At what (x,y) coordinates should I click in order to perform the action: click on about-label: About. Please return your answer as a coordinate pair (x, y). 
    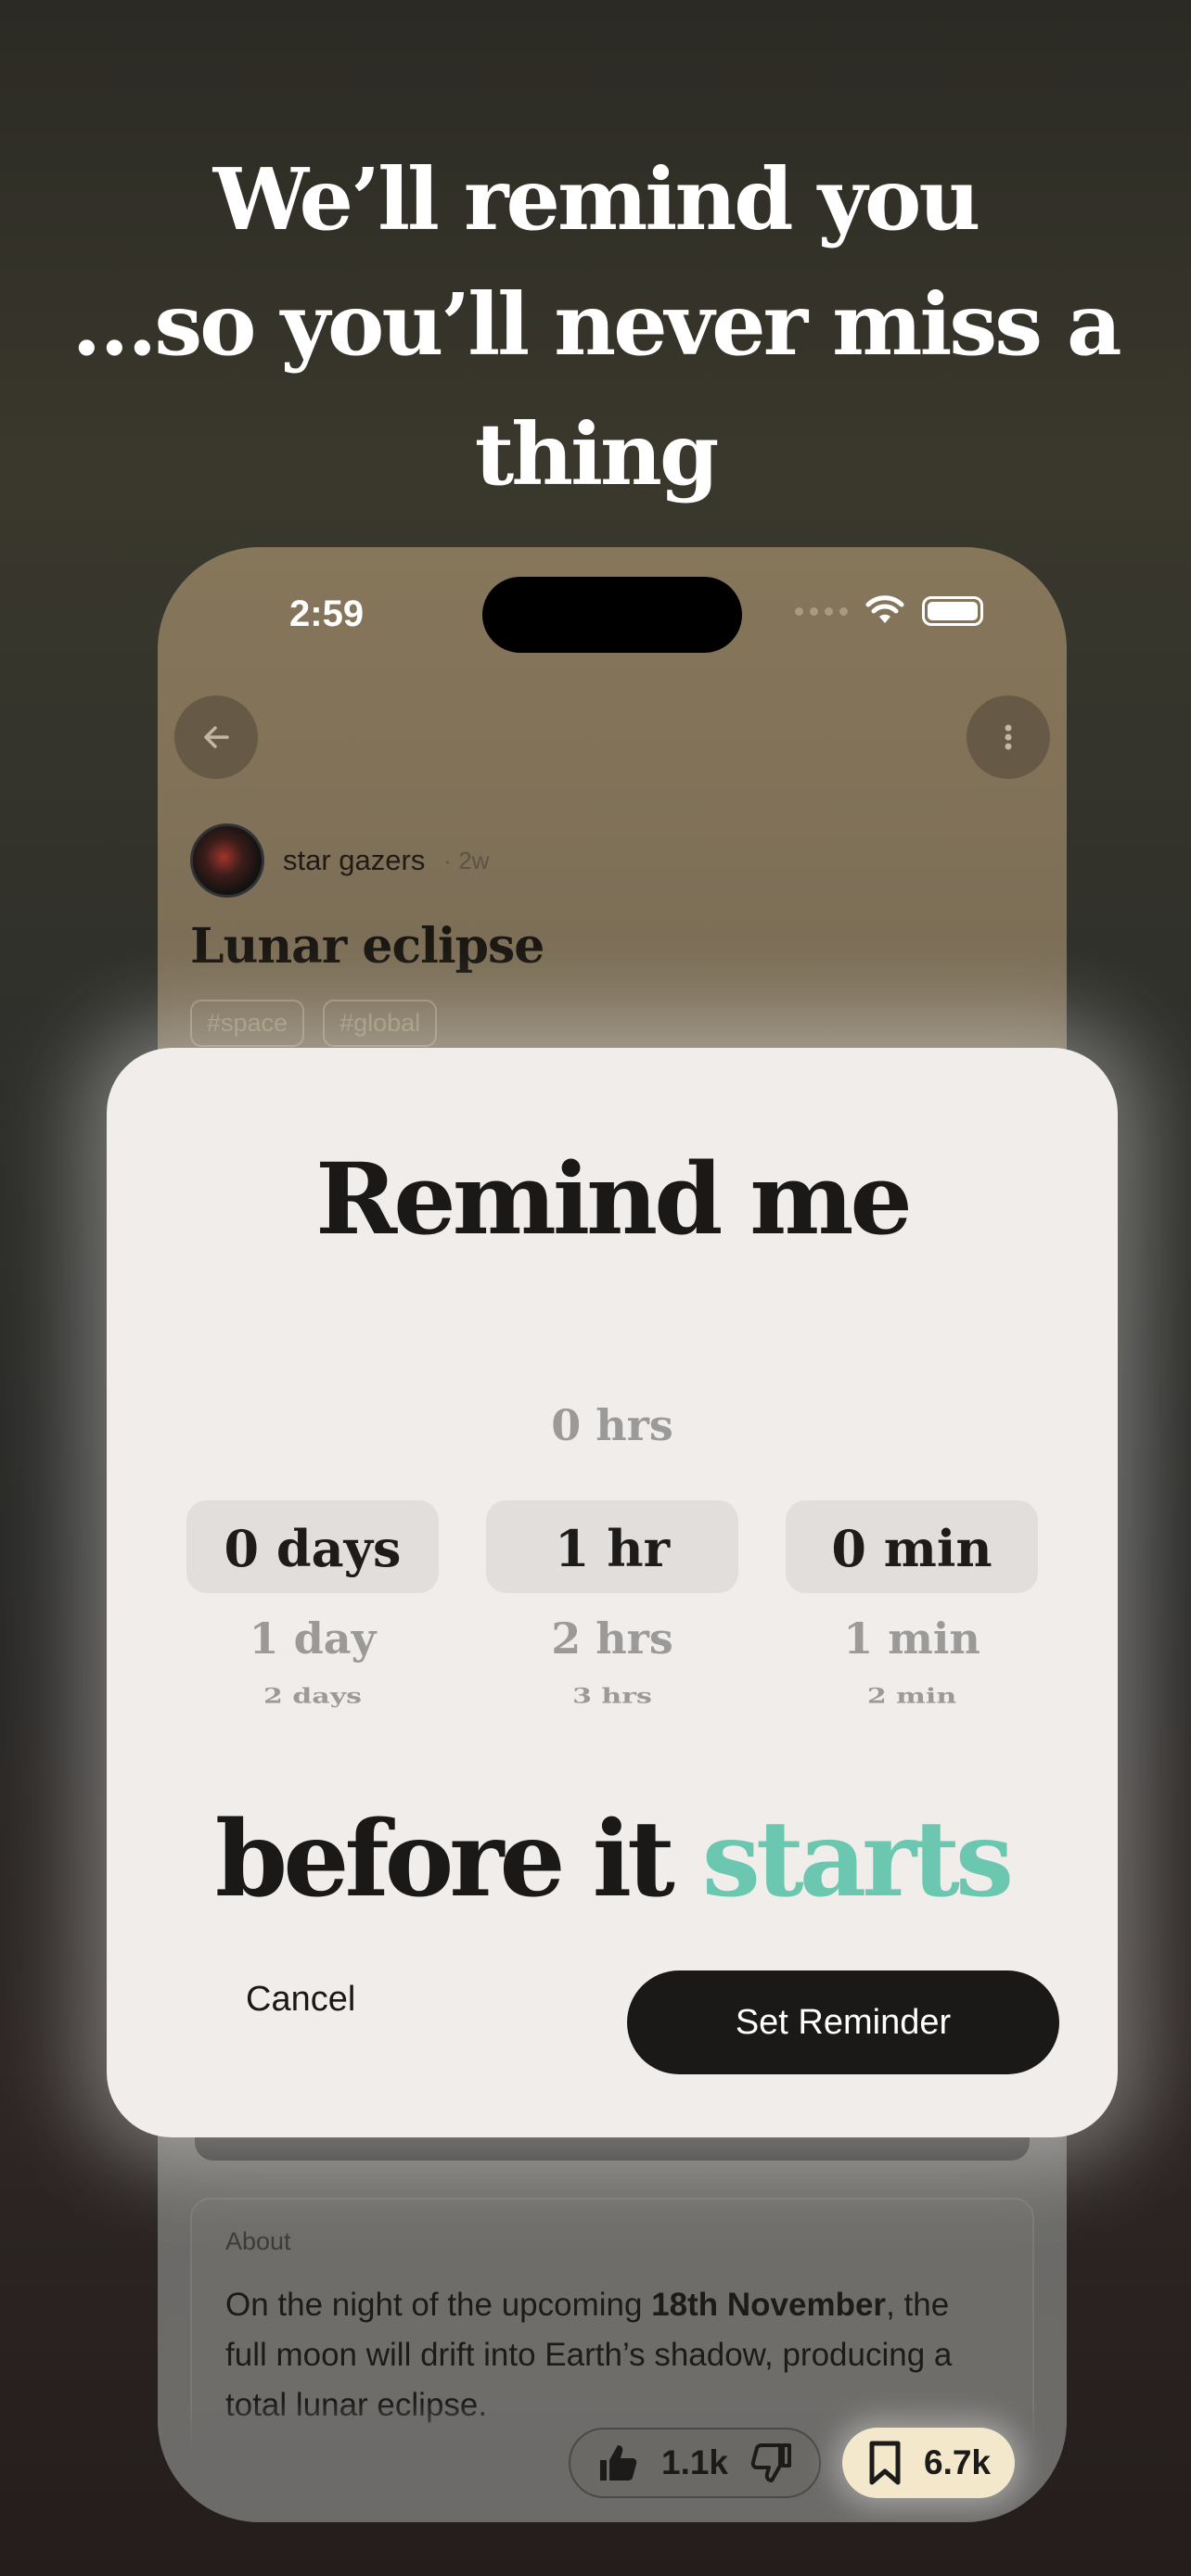
    Looking at the image, I should click on (258, 2241).